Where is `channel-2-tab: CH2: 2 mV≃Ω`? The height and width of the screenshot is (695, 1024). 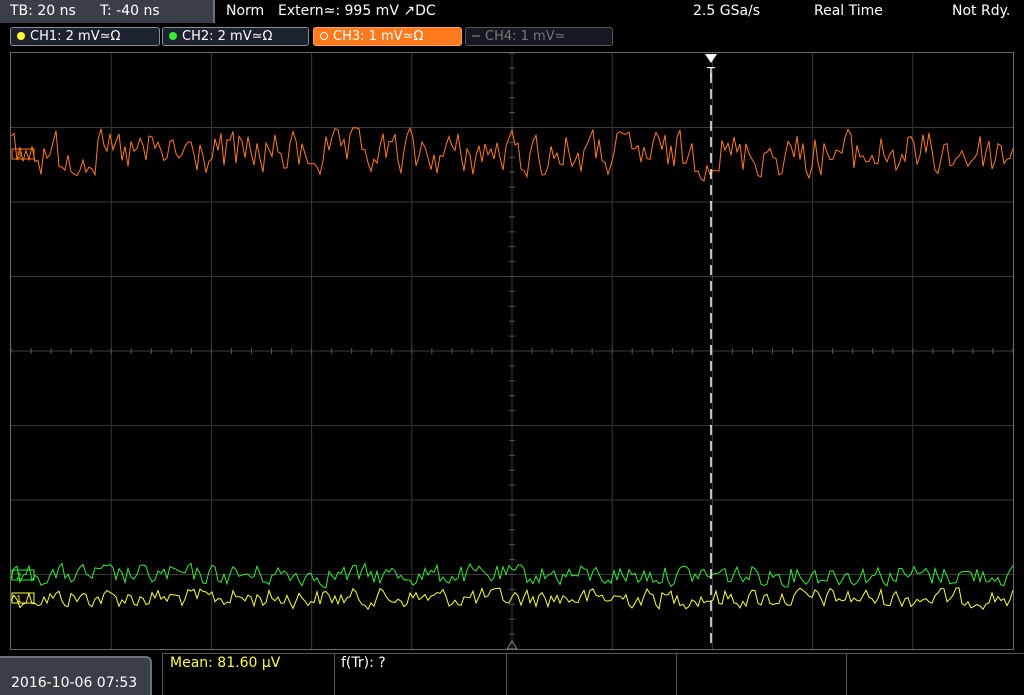
channel-2-tab: CH2: 2 mV≃Ω is located at coordinates (235, 36).